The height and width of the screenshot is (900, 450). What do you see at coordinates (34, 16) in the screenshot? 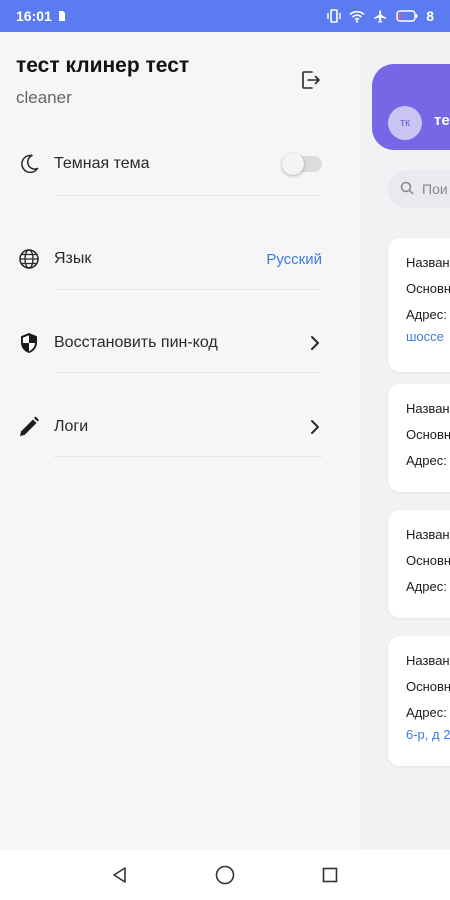
I see `status-time: 16:01` at bounding box center [34, 16].